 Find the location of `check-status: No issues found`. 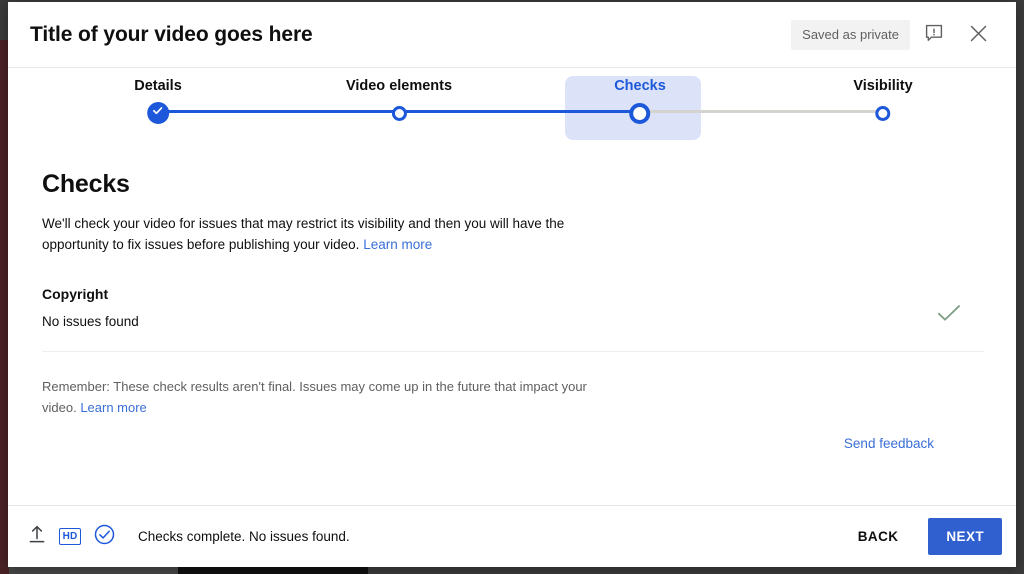

check-status: No issues found is located at coordinates (90, 321).